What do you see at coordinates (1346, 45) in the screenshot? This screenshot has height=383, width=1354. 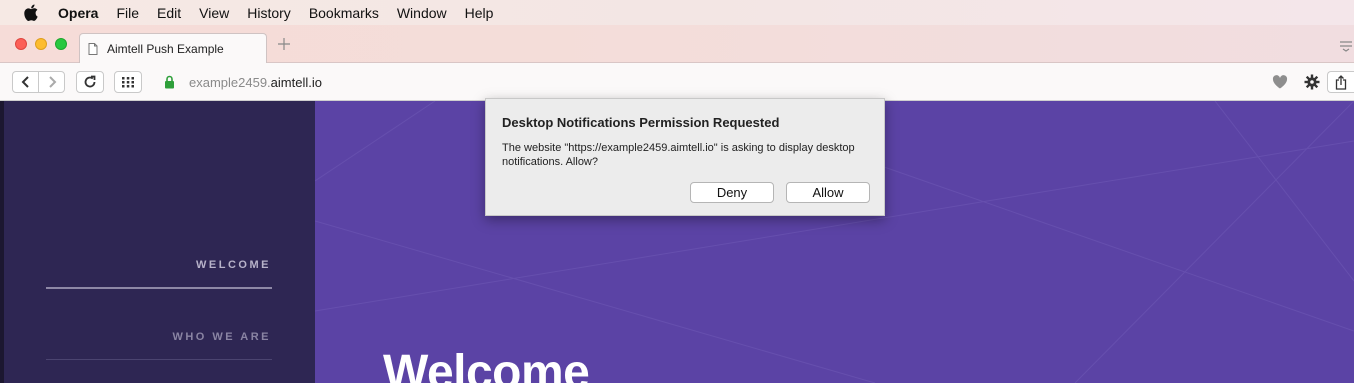 I see `tab-menu-icon` at bounding box center [1346, 45].